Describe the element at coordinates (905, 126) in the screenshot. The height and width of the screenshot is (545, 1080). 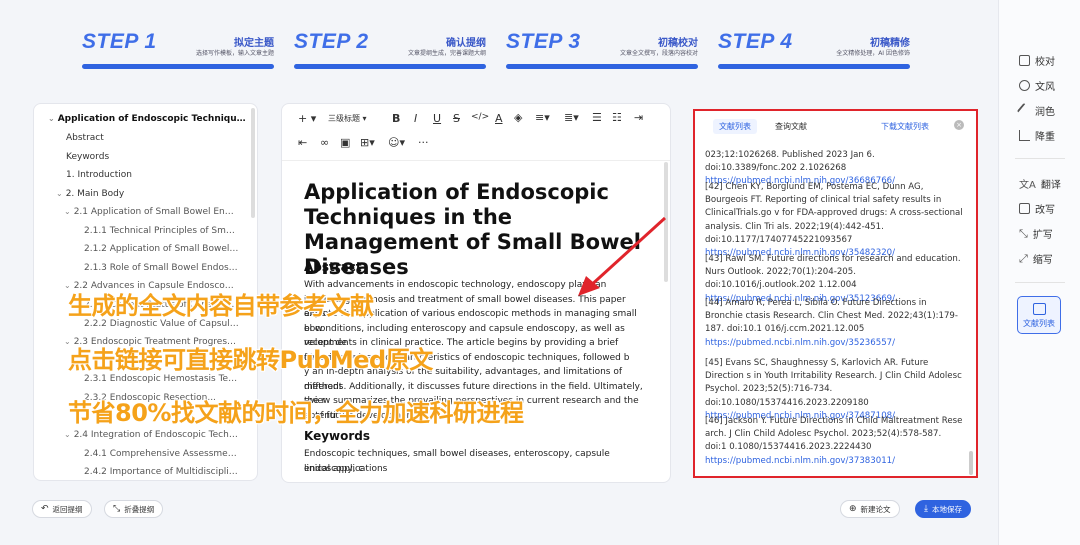
I see `download-references-link: 下载文献列表` at that location.